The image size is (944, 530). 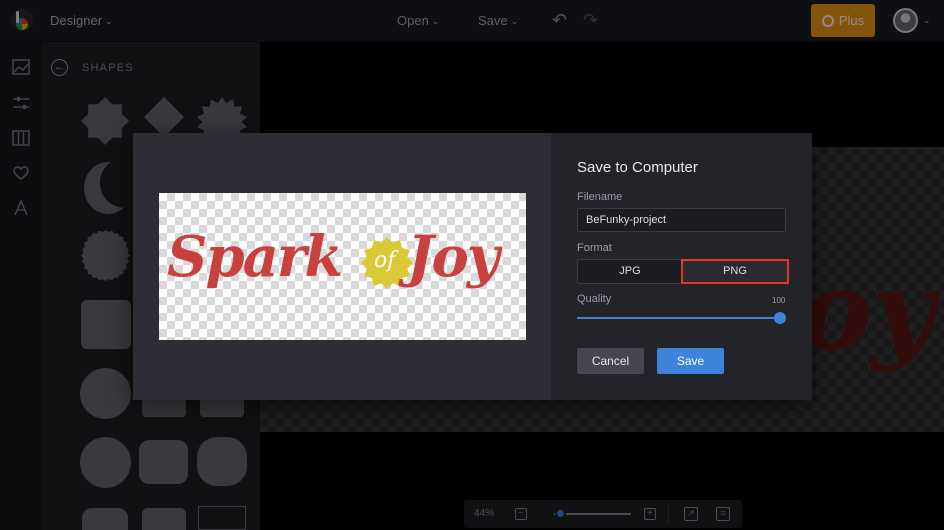 I want to click on save-button: Save, so click(x=690, y=361).